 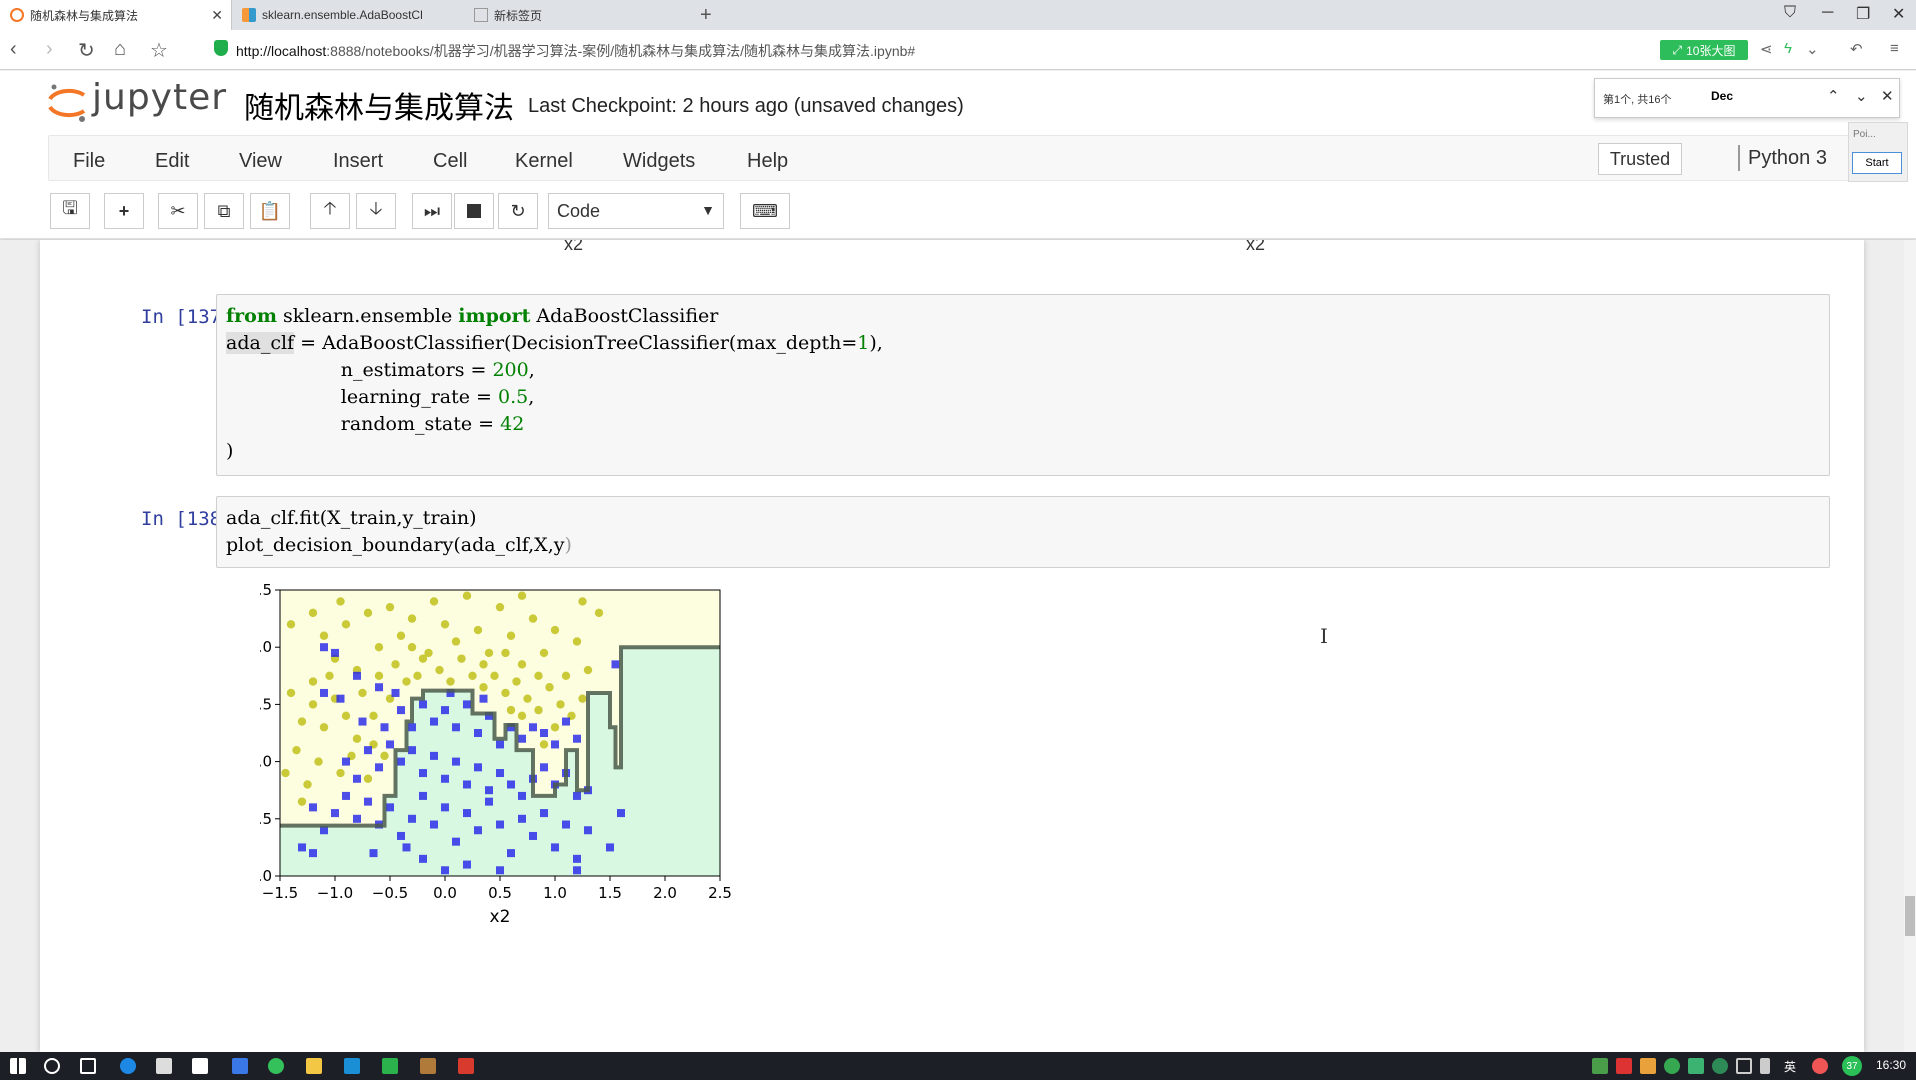 What do you see at coordinates (1891, 1065) in the screenshot?
I see `clock: 16:30` at bounding box center [1891, 1065].